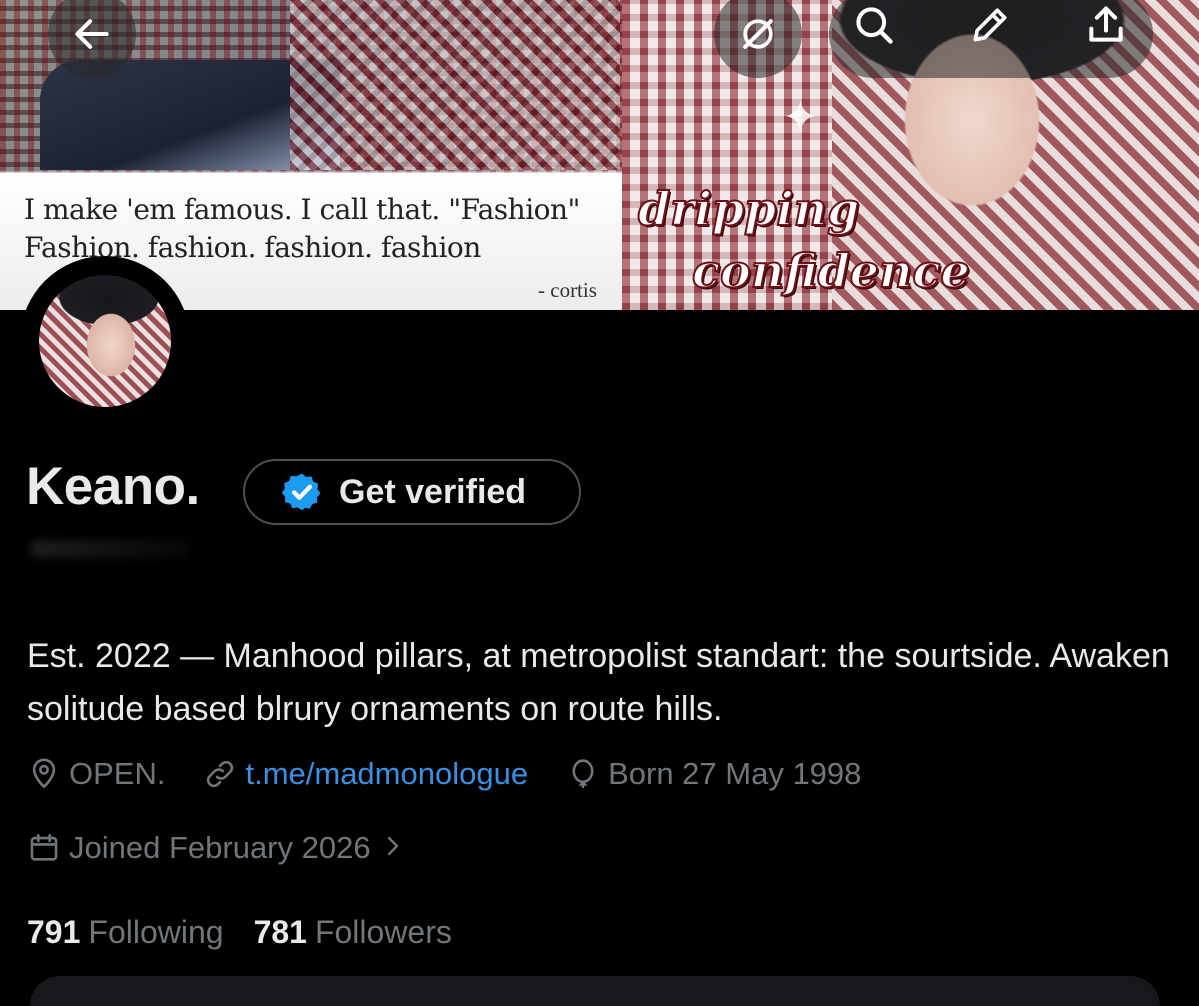 This screenshot has height=1006, width=1199. I want to click on joined-row: Joined February 2026, so click(216, 848).